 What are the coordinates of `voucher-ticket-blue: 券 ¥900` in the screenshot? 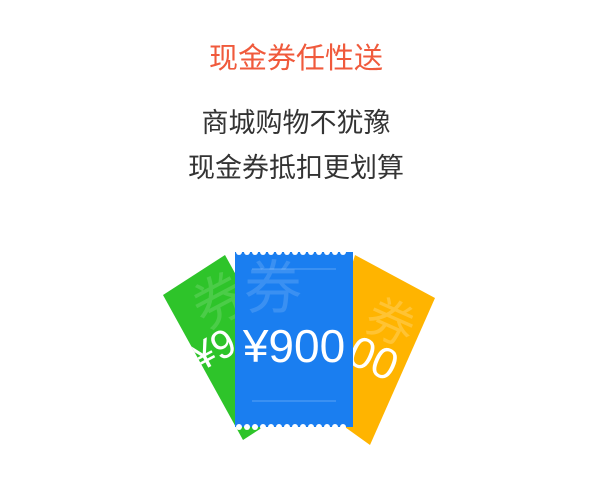 It's located at (294, 339).